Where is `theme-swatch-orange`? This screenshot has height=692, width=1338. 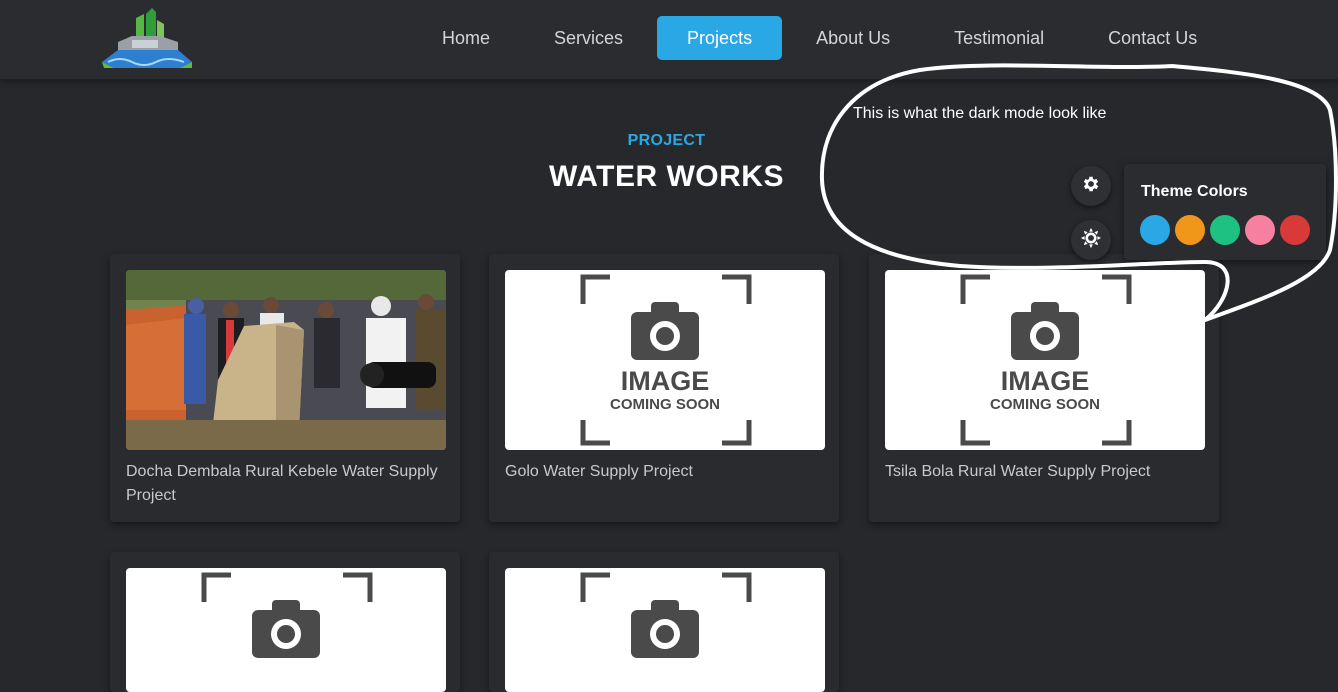
theme-swatch-orange is located at coordinates (1190, 230).